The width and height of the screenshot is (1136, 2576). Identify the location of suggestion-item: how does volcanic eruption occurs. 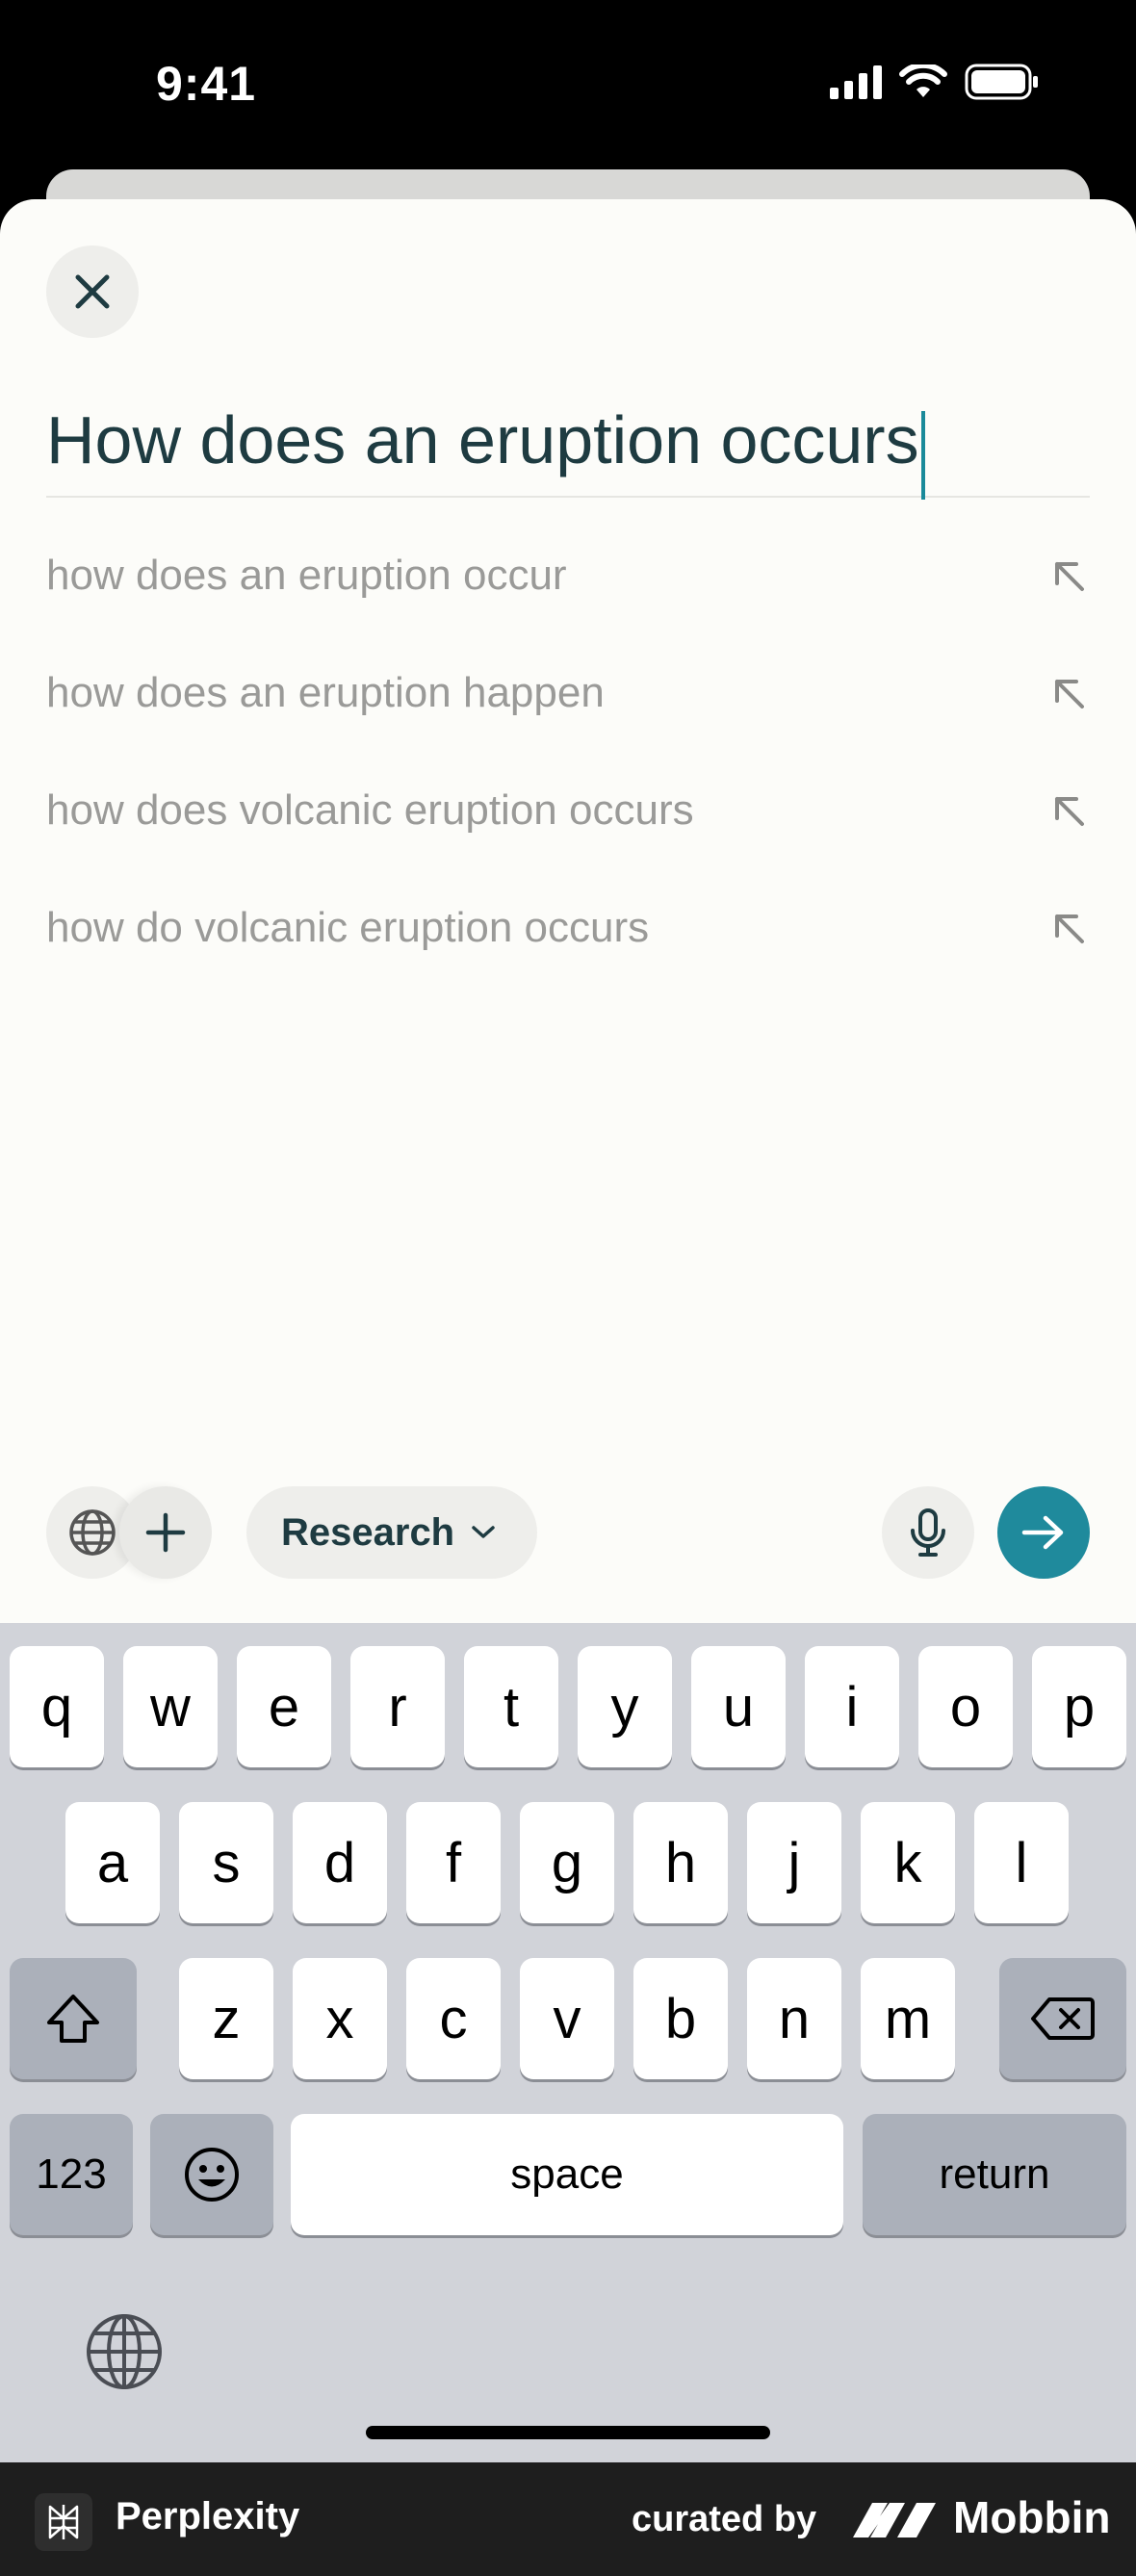
(568, 811).